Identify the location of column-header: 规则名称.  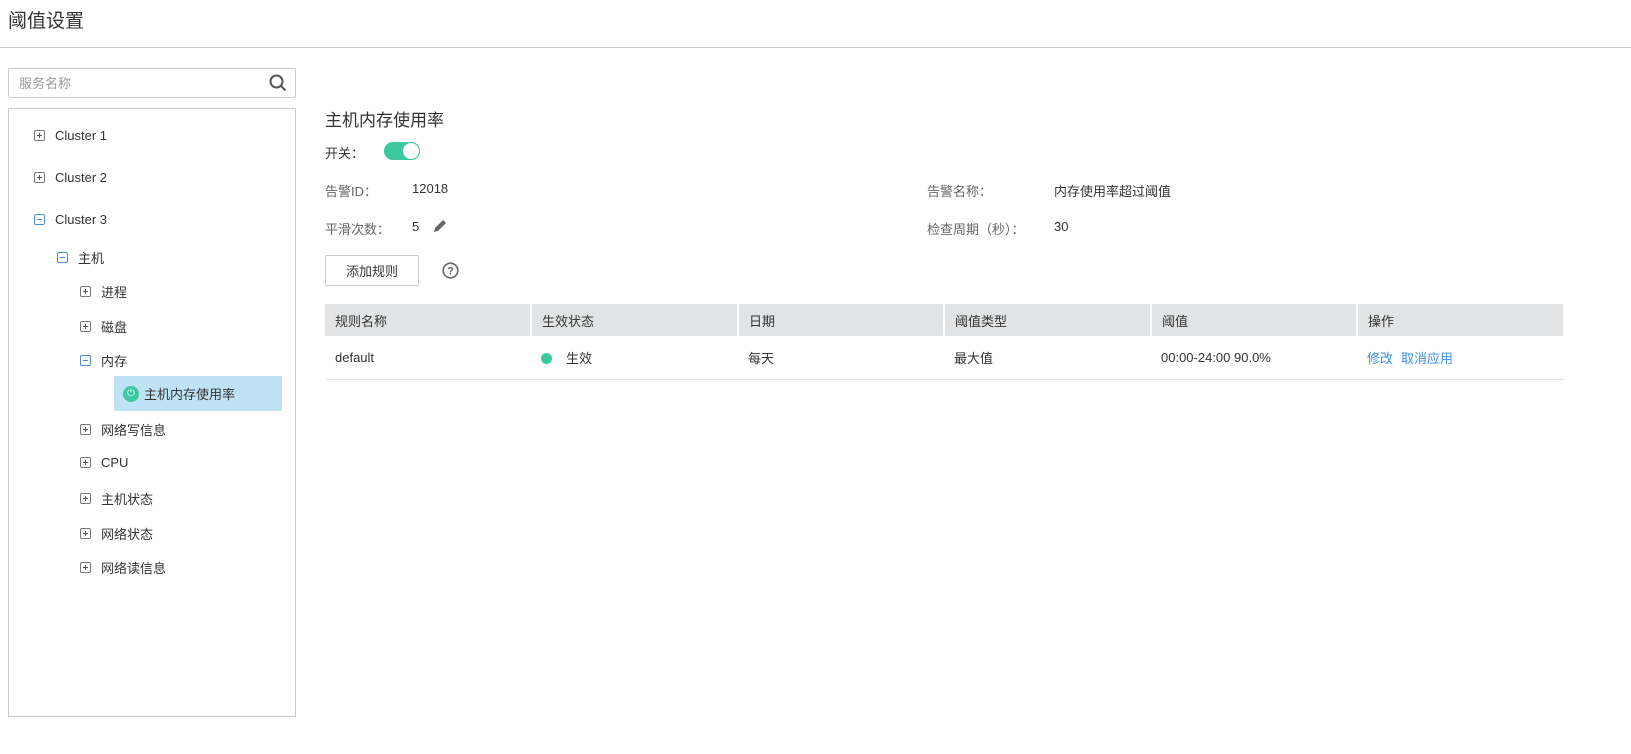
(428, 320).